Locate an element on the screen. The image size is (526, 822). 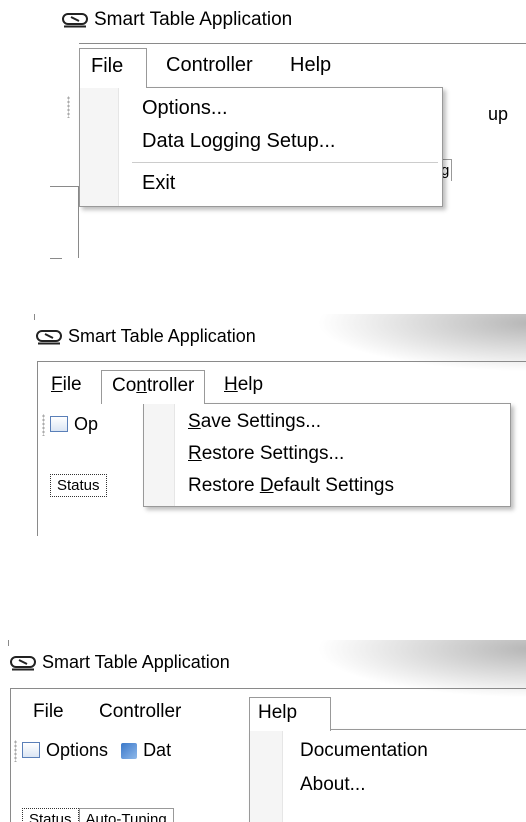
toolbar-partial-text: up is located at coordinates (498, 114).